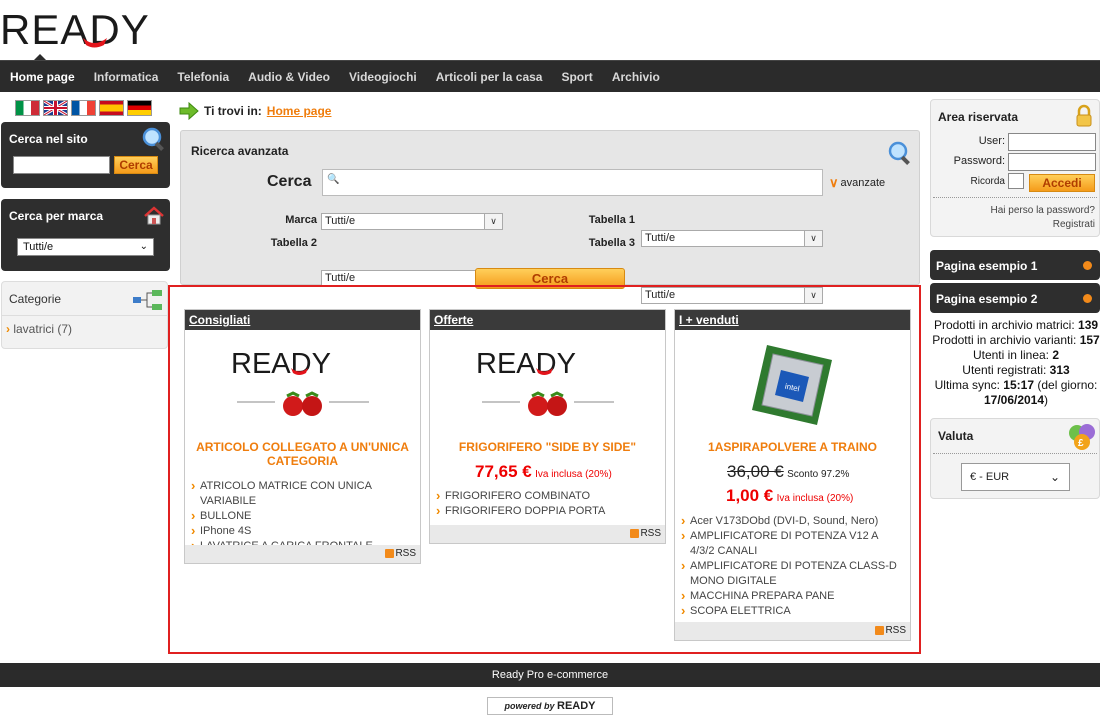  Describe the element at coordinates (548, 511) in the screenshot. I see `list-item: FRIGORIFERO DOPPIA PORTA` at that location.